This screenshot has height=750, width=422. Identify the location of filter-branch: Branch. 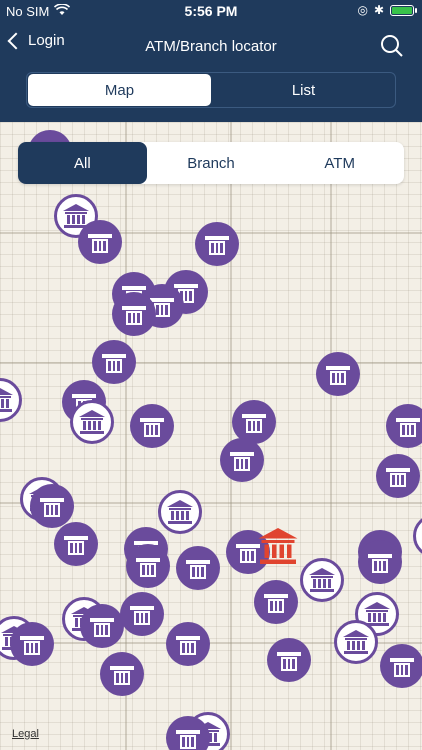
(211, 163).